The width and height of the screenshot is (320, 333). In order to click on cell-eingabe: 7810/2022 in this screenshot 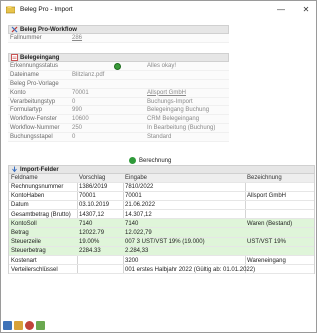, I will do `click(139, 187)`.